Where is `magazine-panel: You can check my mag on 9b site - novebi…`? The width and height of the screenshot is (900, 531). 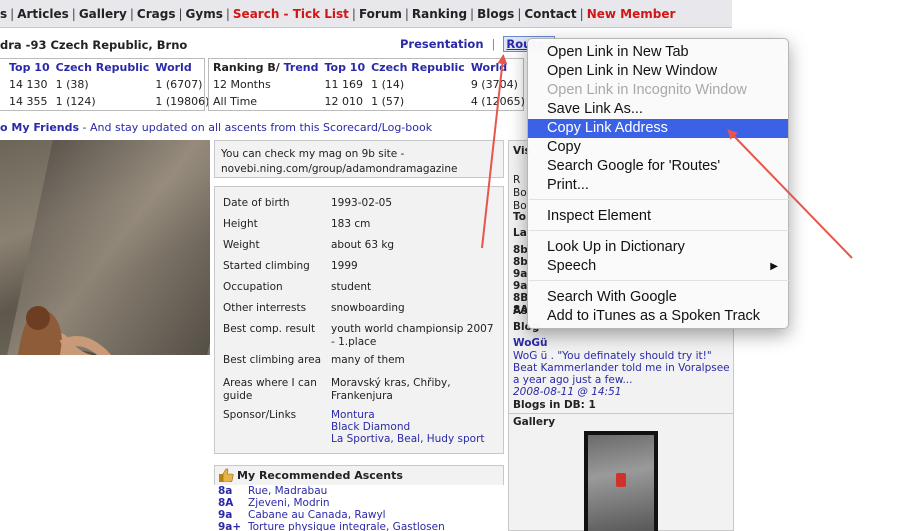
magazine-panel: You can check my mag on 9b site - novebi… is located at coordinates (359, 159).